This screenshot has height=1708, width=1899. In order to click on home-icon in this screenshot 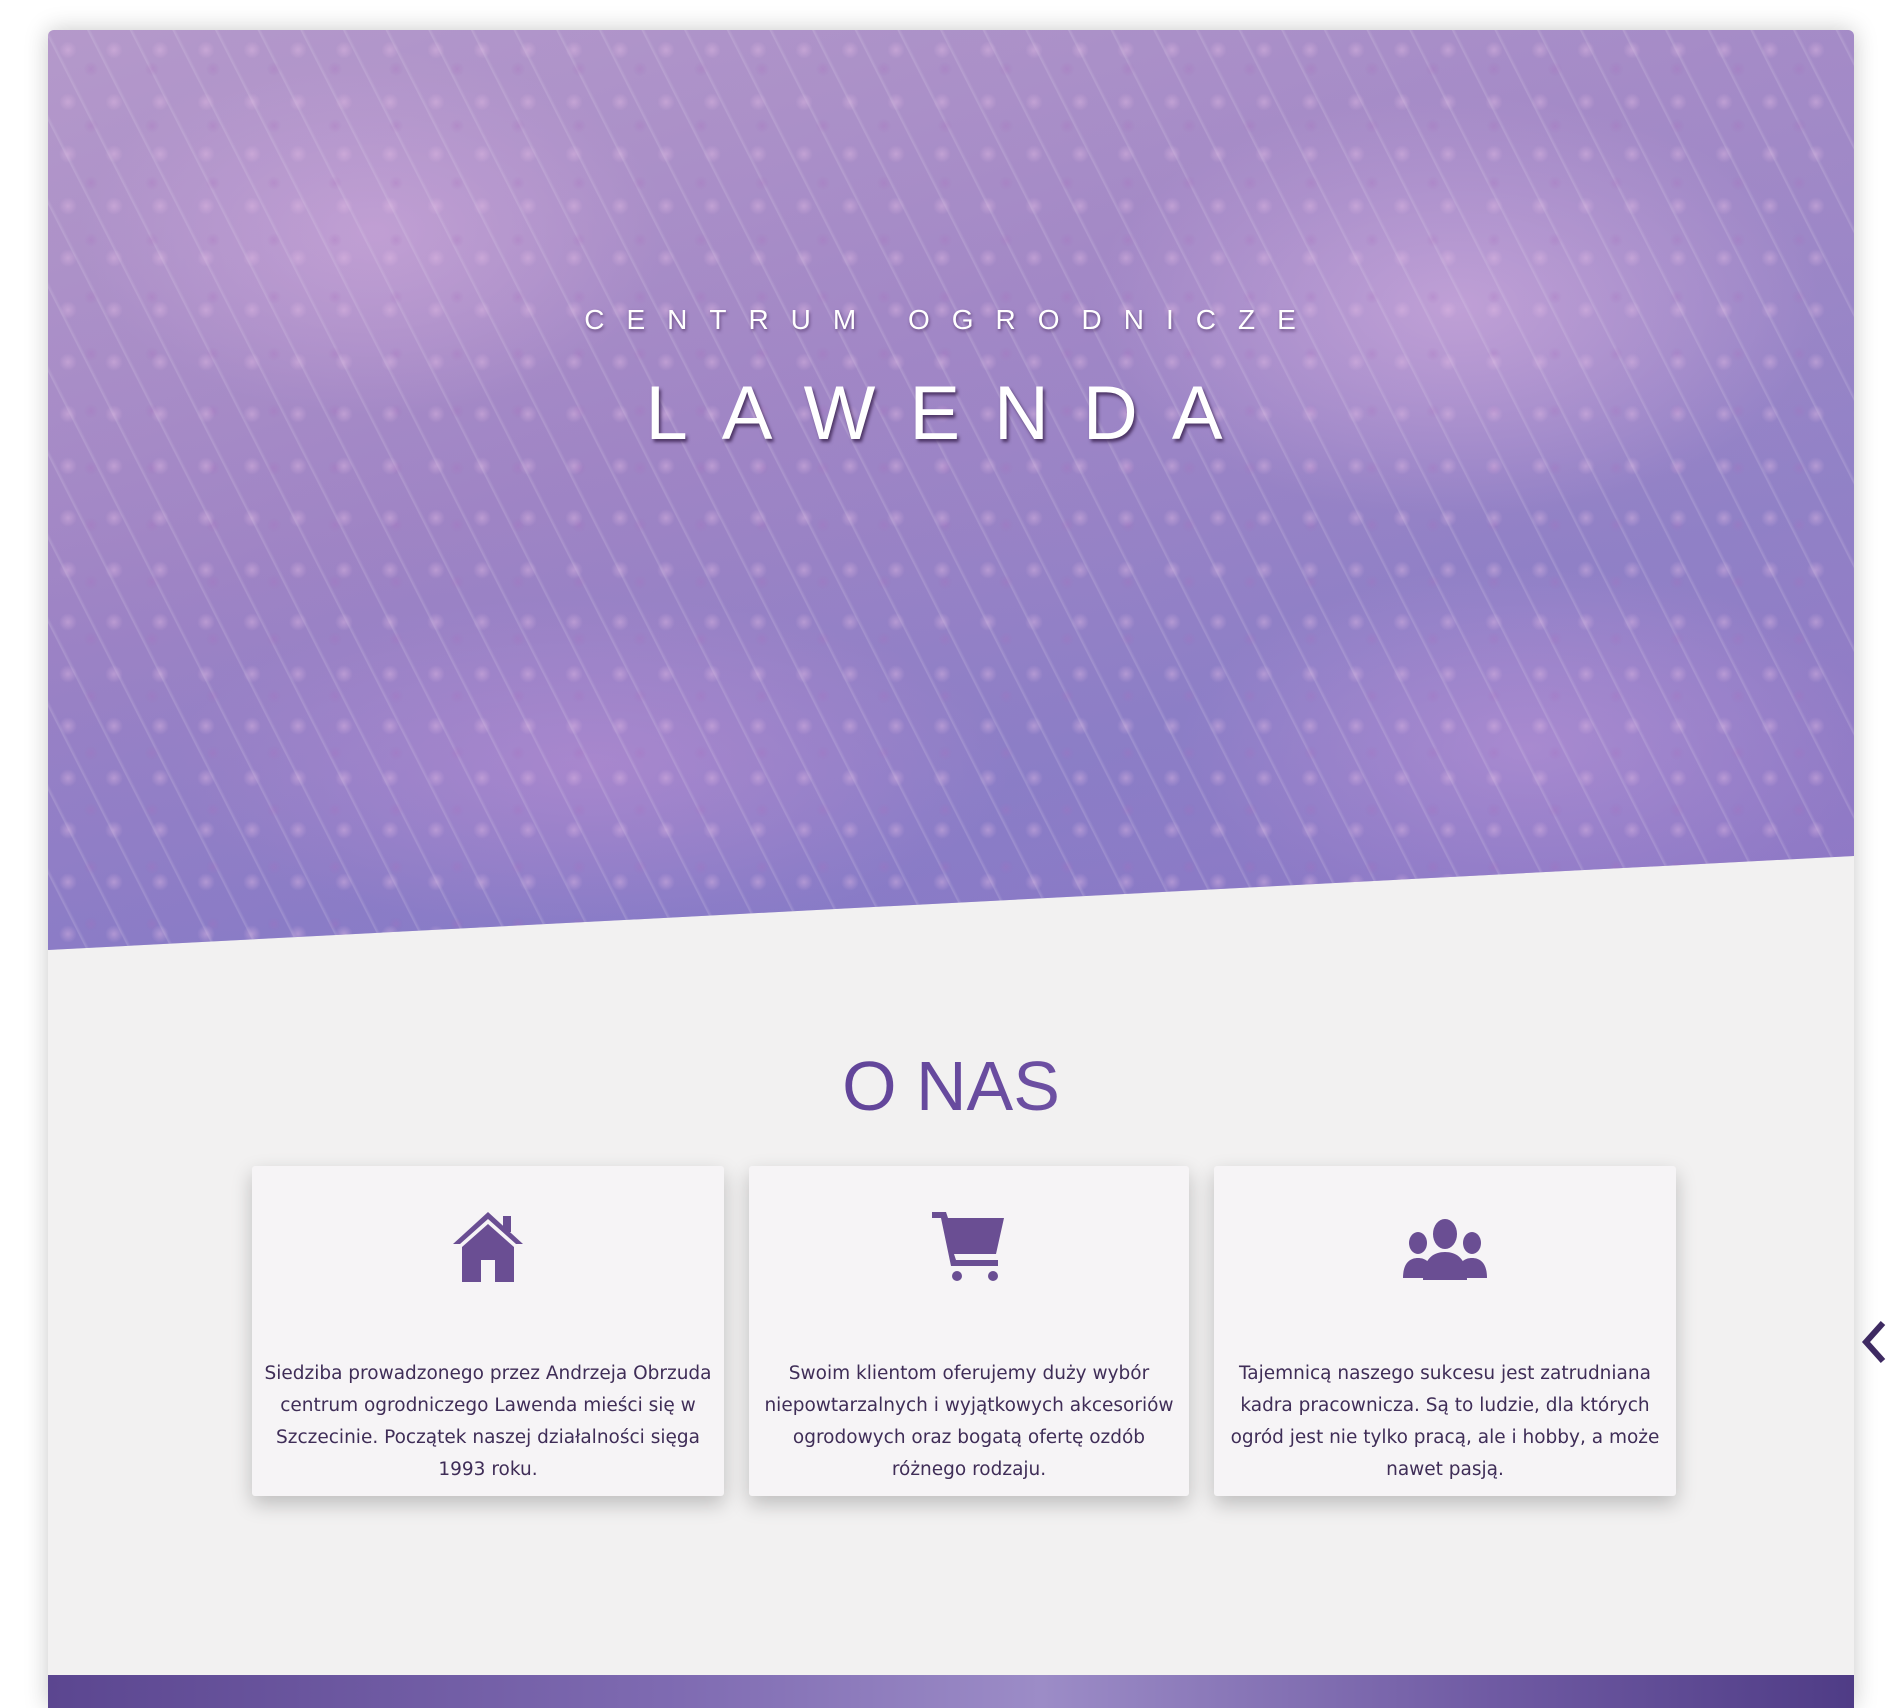, I will do `click(488, 1247)`.